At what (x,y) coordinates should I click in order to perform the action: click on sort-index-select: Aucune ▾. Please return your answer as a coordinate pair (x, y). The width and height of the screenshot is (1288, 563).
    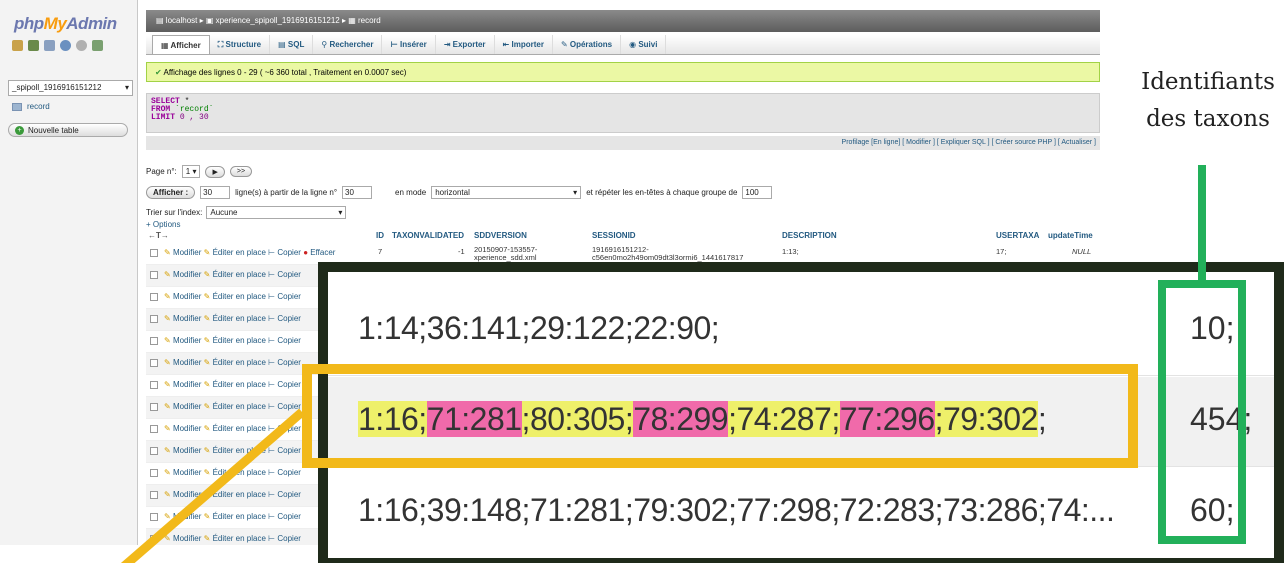
    Looking at the image, I should click on (276, 212).